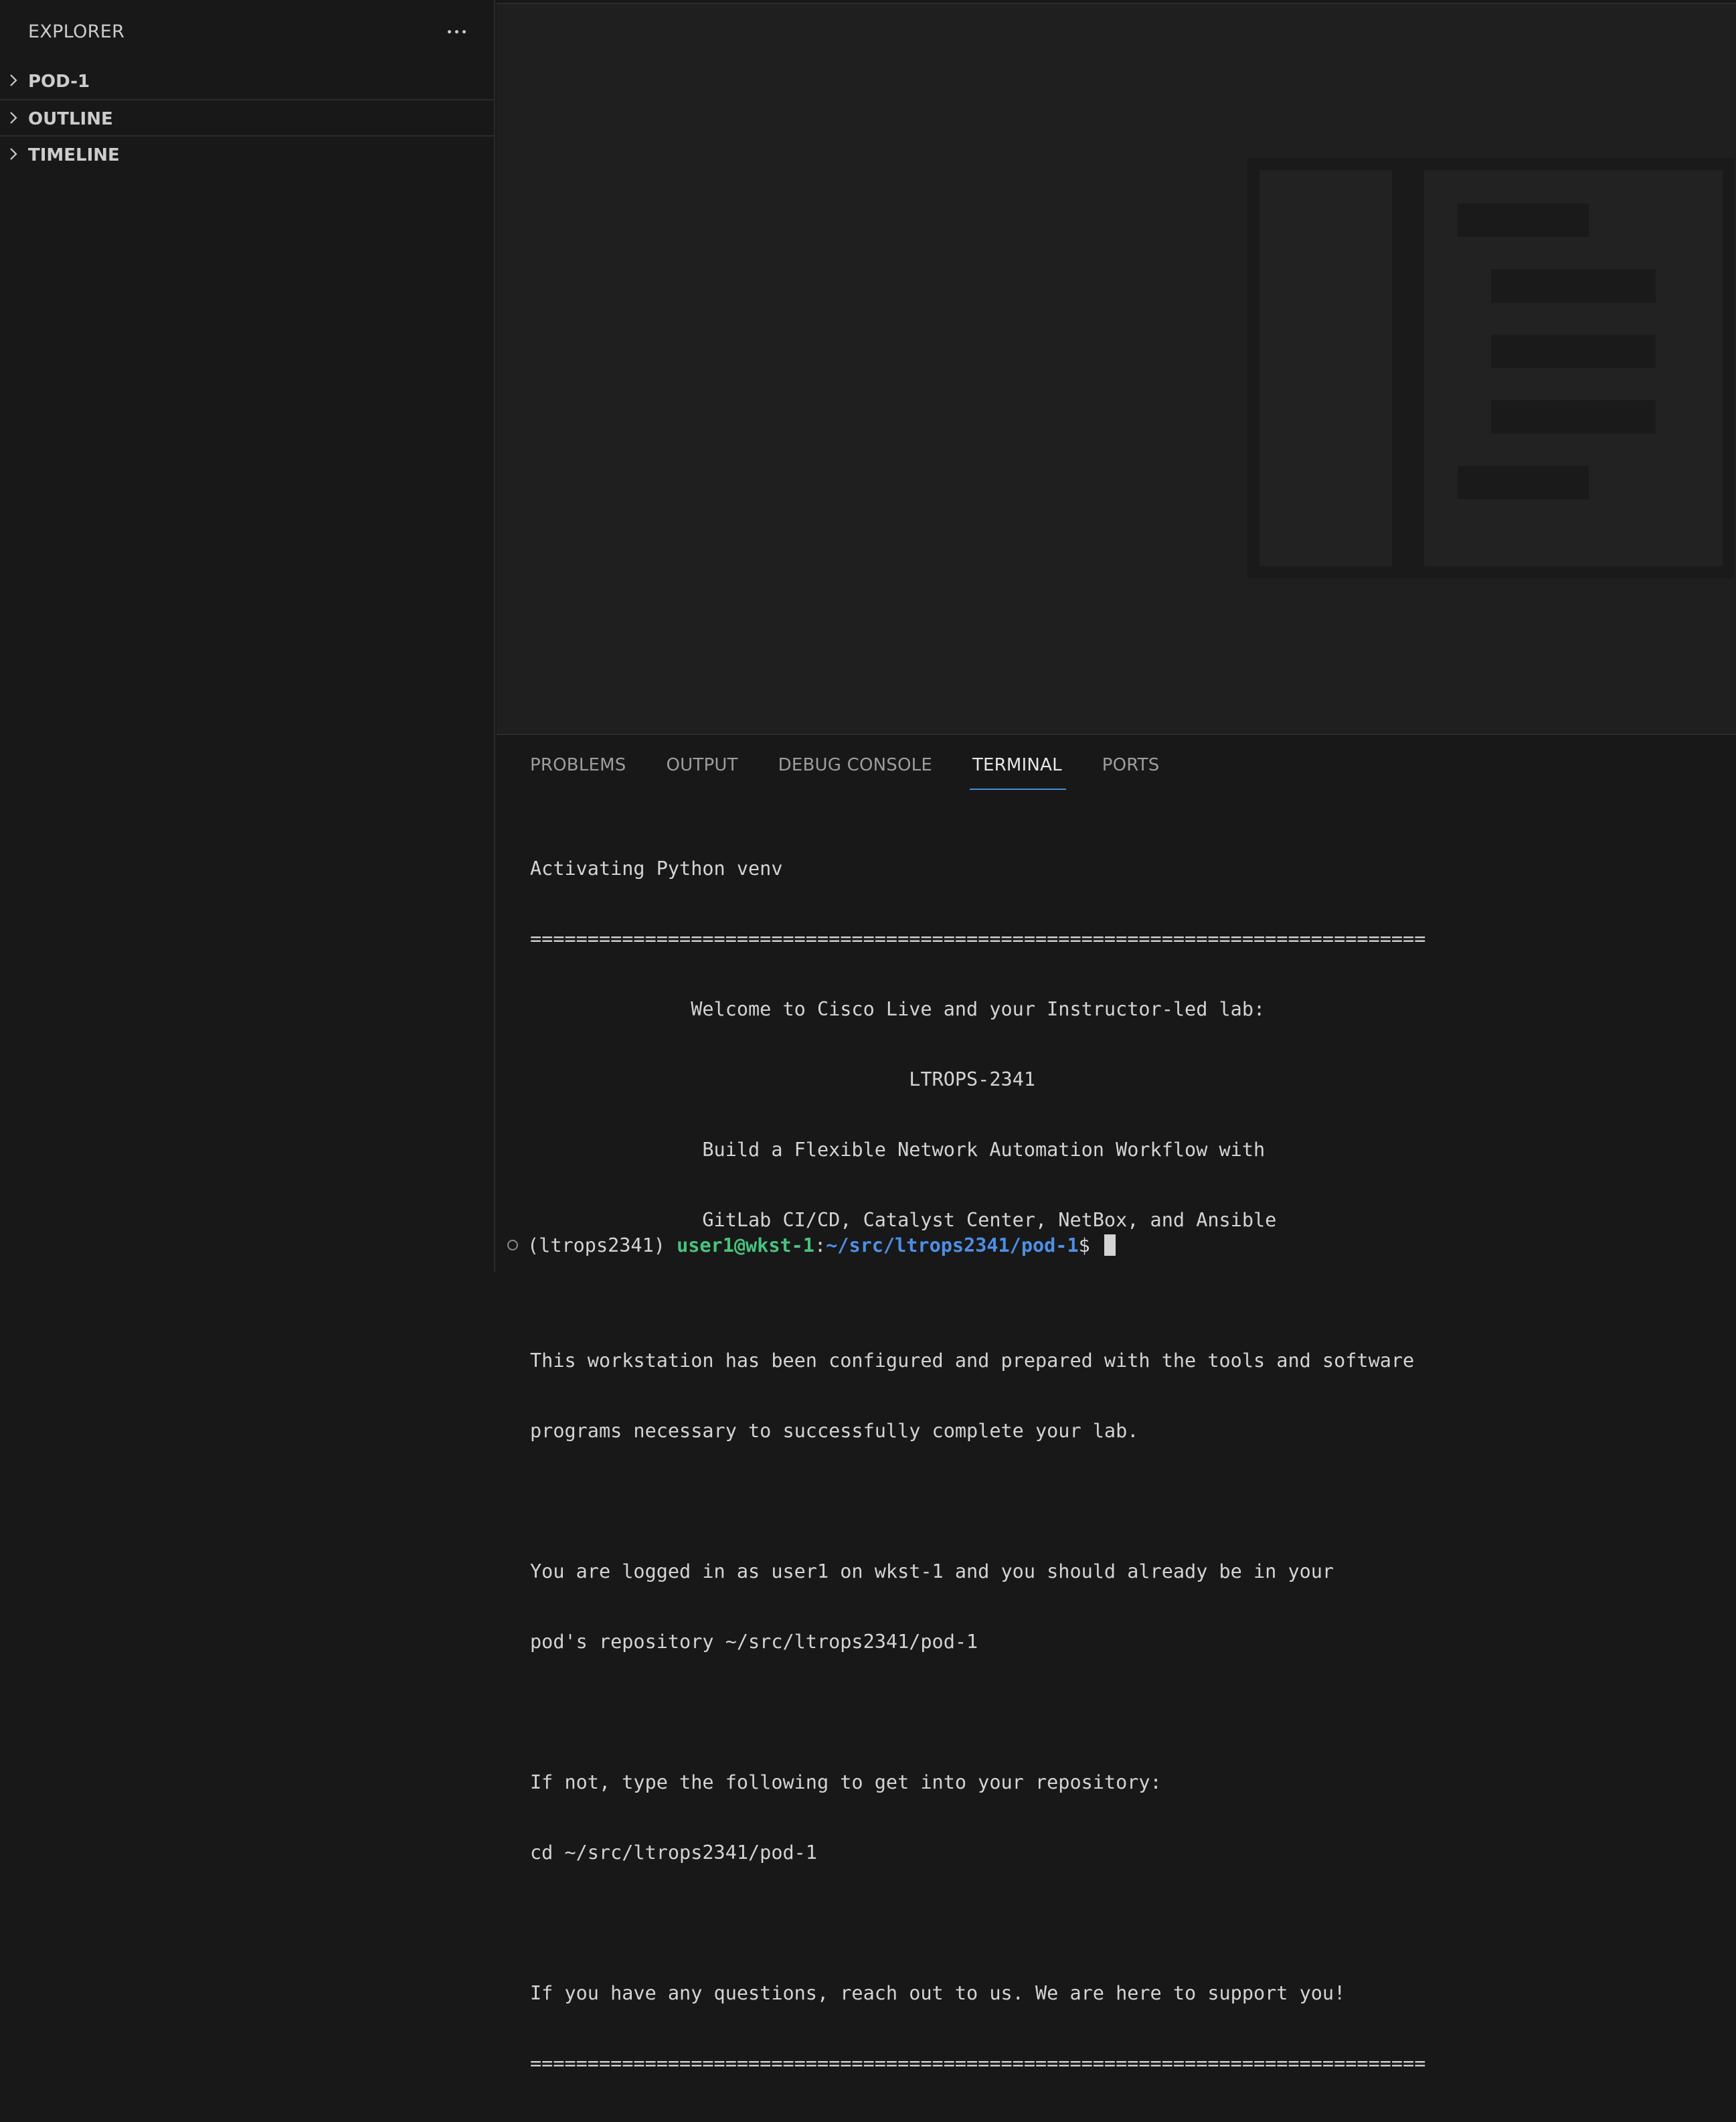 The width and height of the screenshot is (1736, 2122). What do you see at coordinates (456, 31) in the screenshot?
I see `more-actions-icon` at bounding box center [456, 31].